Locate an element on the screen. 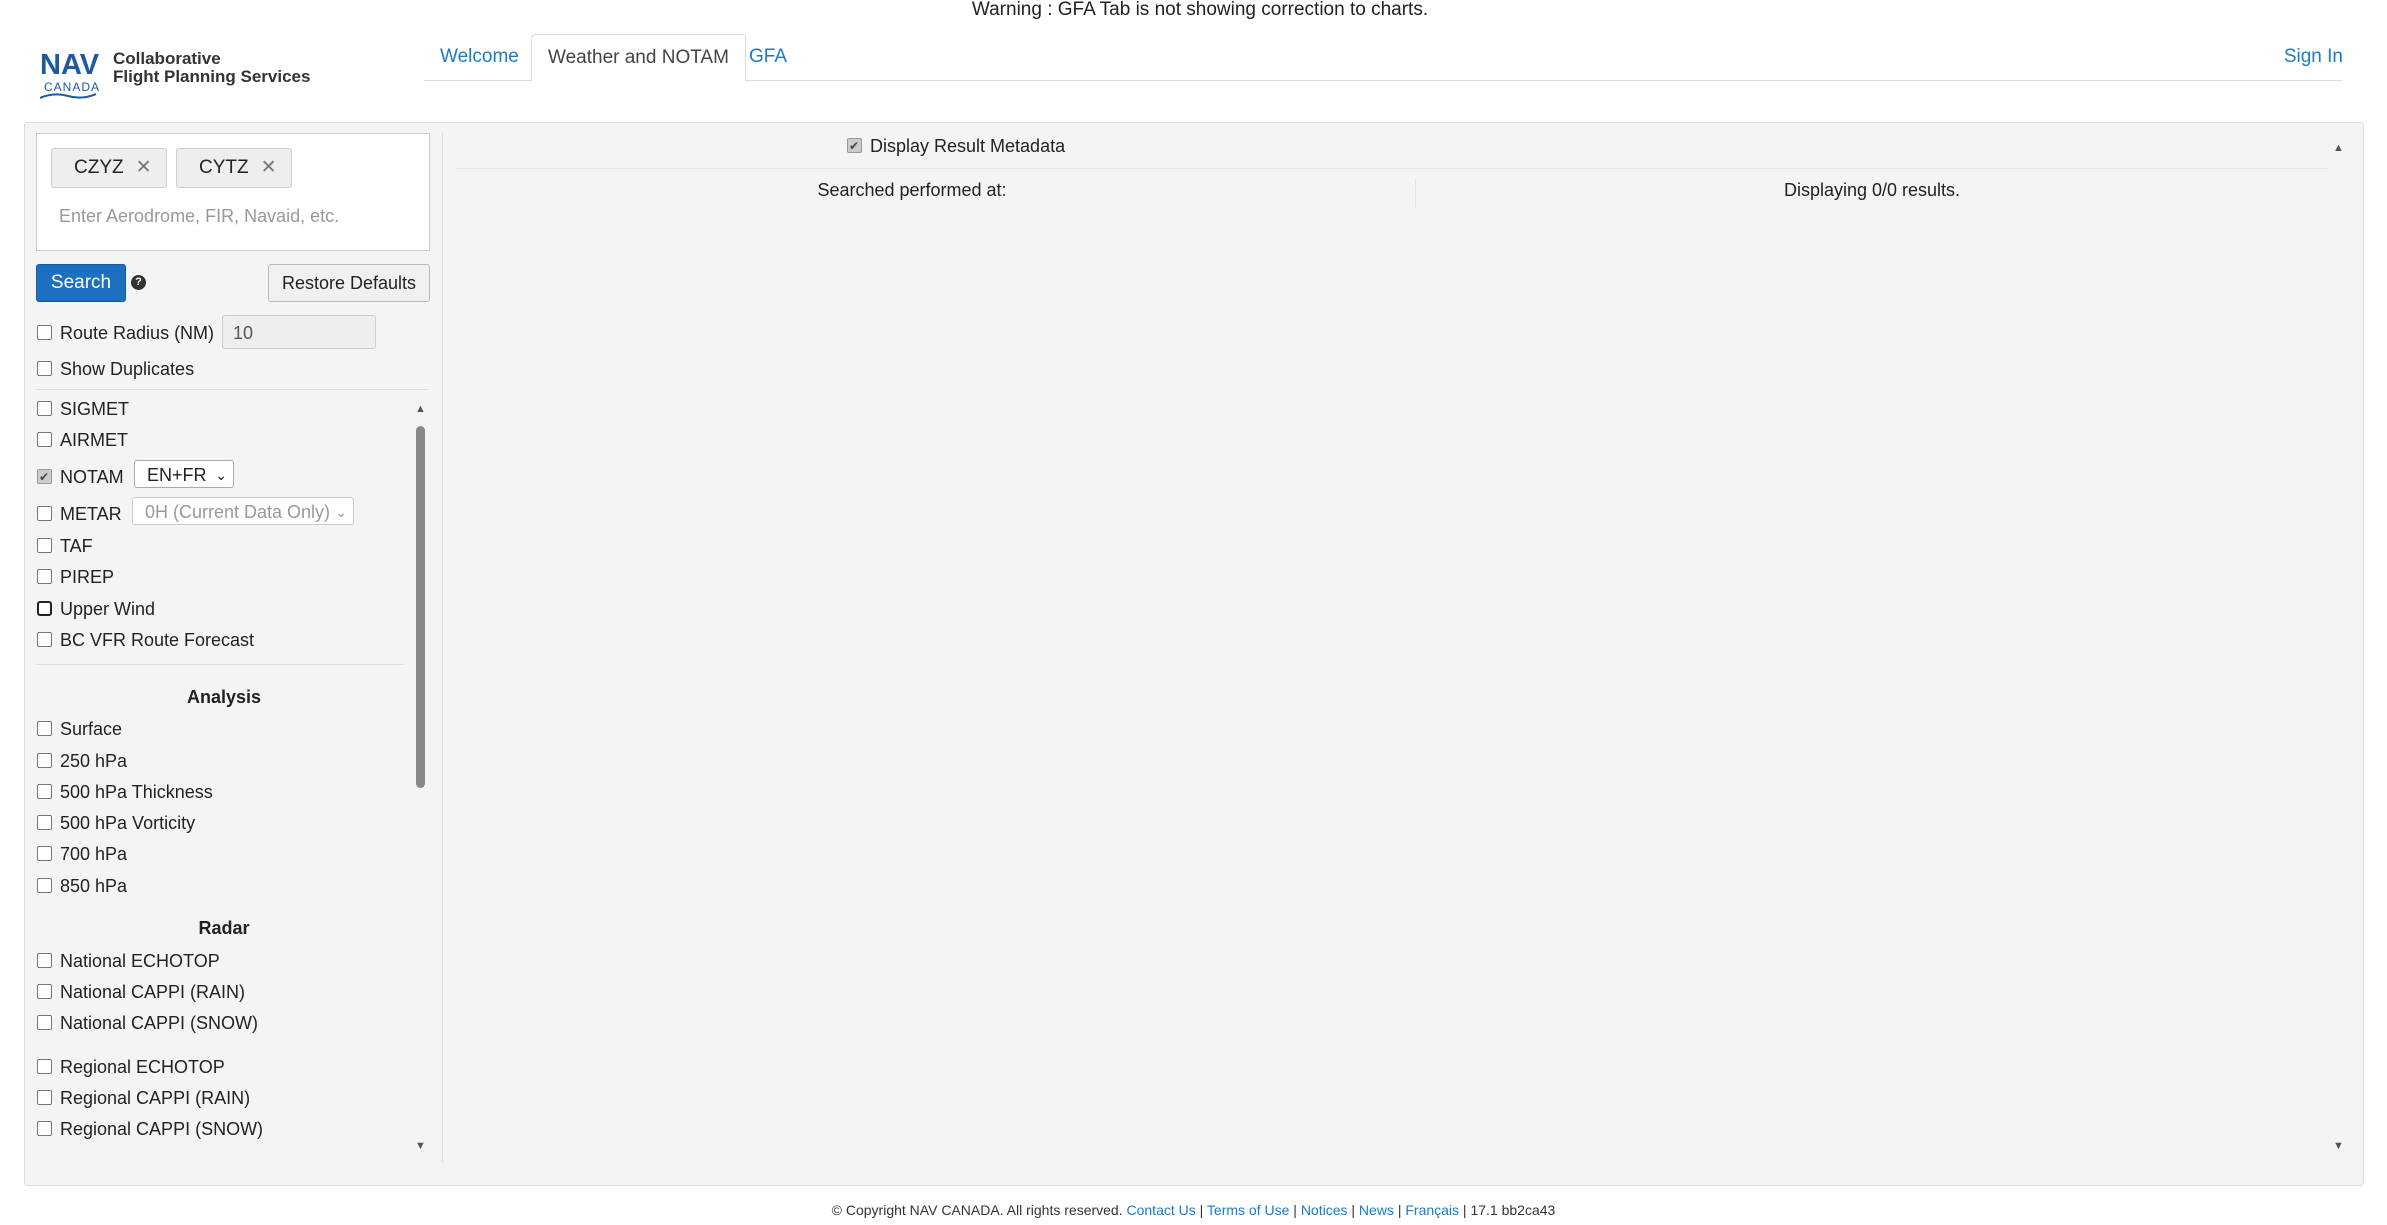 This screenshot has height=1225, width=2387. pirep-checkbox is located at coordinates (44, 577).